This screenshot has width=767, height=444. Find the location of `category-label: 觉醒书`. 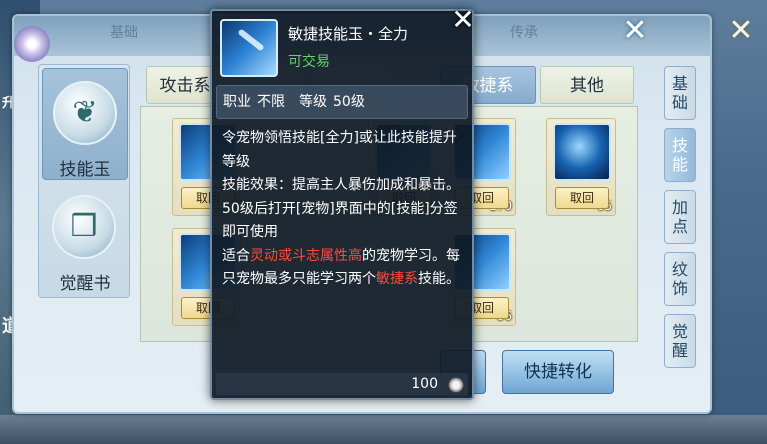

category-label: 觉醒书 is located at coordinates (85, 284).